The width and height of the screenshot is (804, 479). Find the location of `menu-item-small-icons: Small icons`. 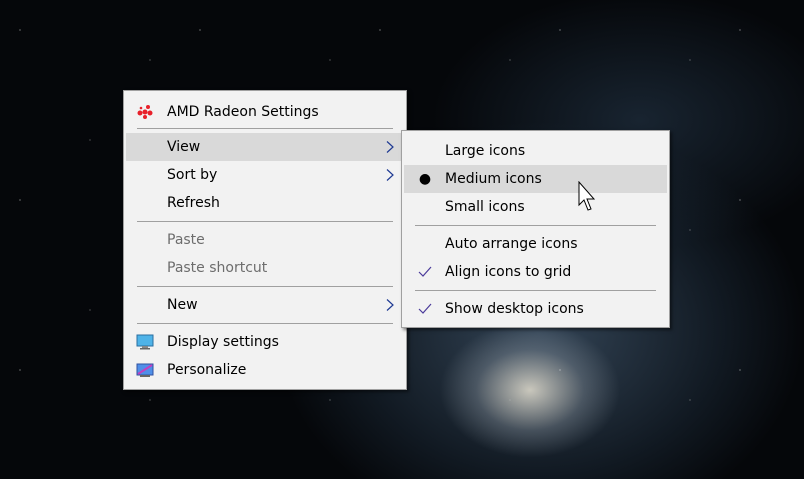

menu-item-small-icons: Small icons is located at coordinates (535, 207).